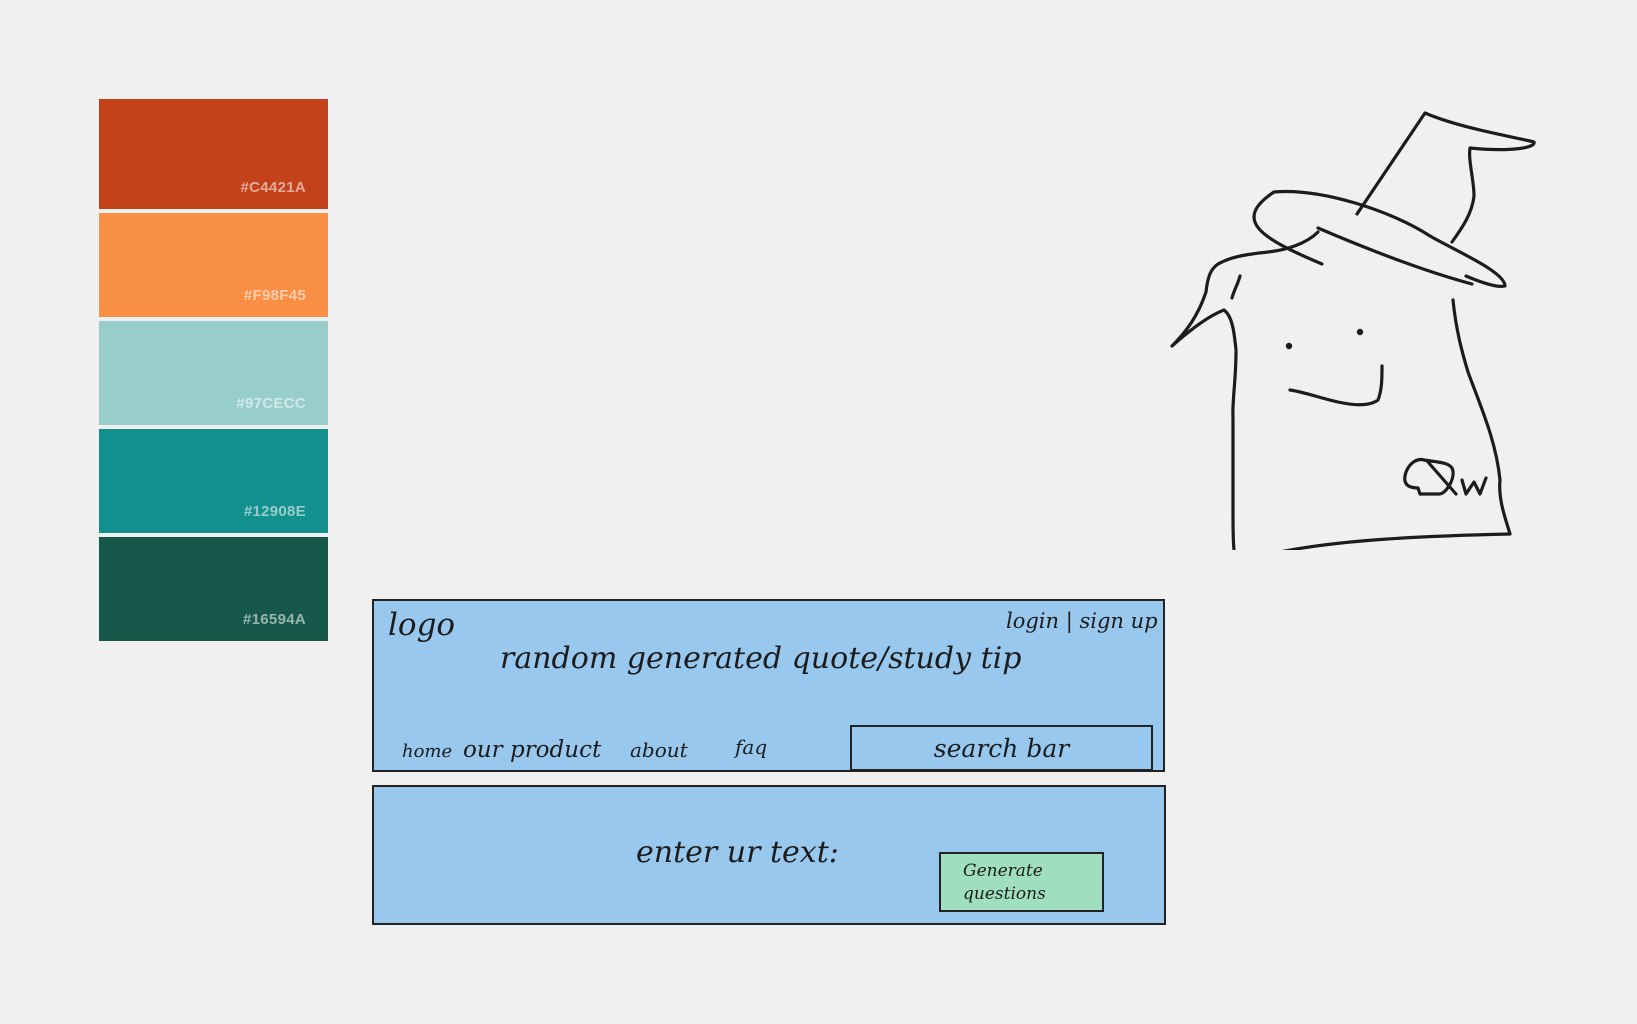 Image resolution: width=1637 pixels, height=1024 pixels. What do you see at coordinates (274, 619) in the screenshot?
I see `swatch-5-label: #16594A` at bounding box center [274, 619].